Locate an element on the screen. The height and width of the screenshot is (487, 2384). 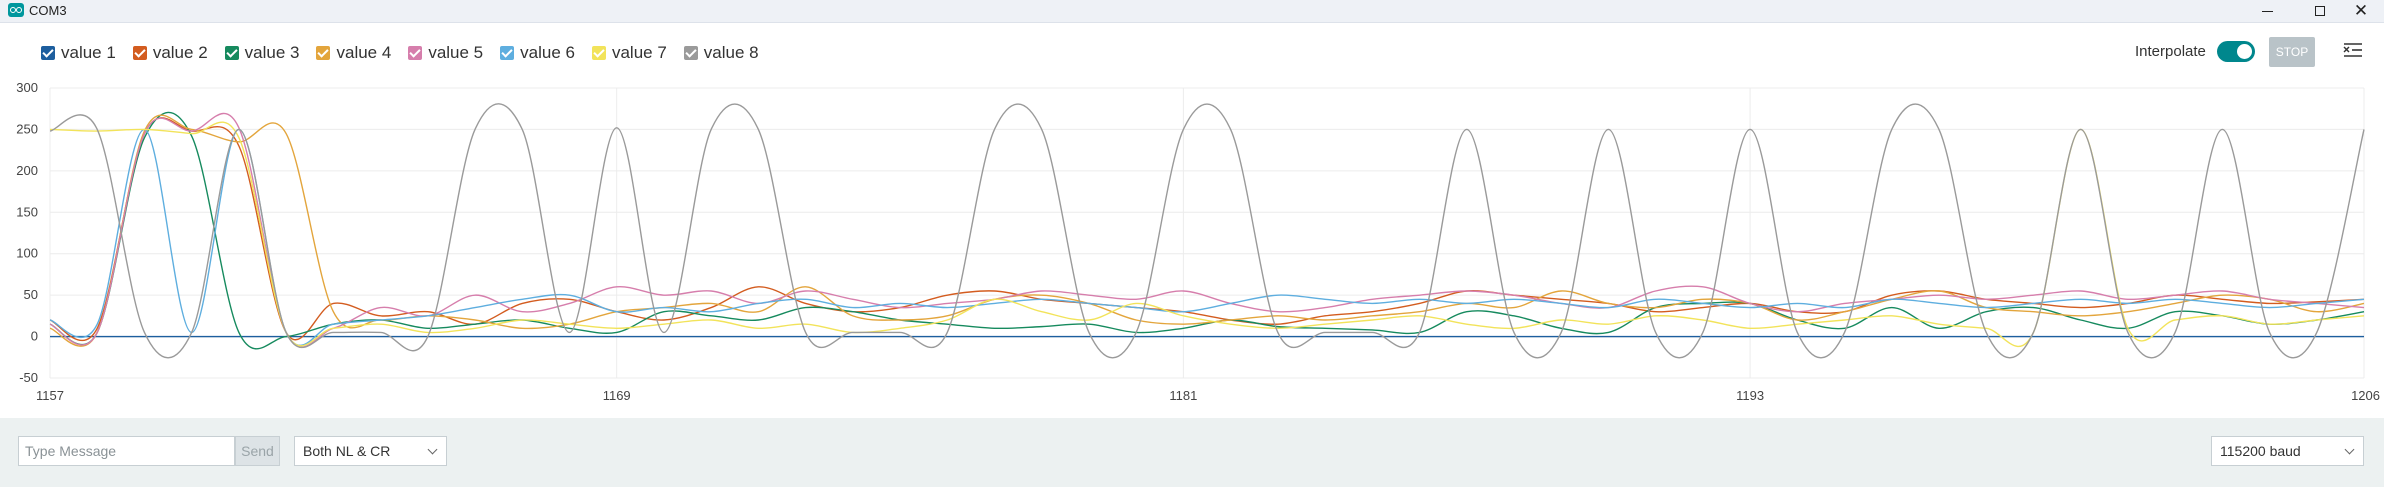
legend-label: value 8 is located at coordinates (731, 52).